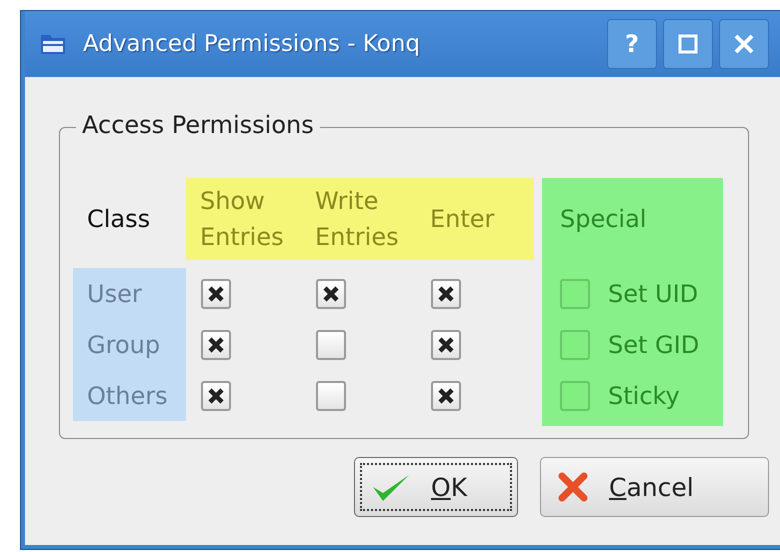 The image size is (780, 552). What do you see at coordinates (644, 396) in the screenshot?
I see `checkbox-label: Sticky` at bounding box center [644, 396].